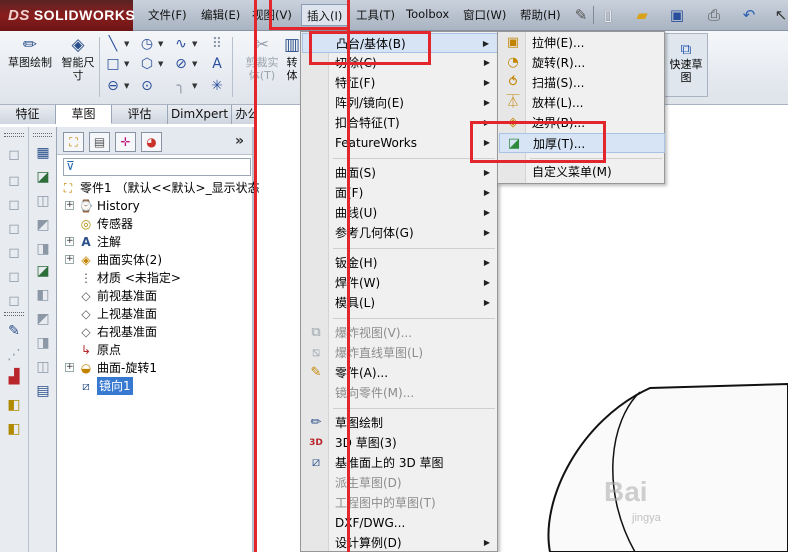 The width and height of the screenshot is (788, 552). What do you see at coordinates (581, 15) in the screenshot?
I see `pin-icon: ✎` at bounding box center [581, 15].